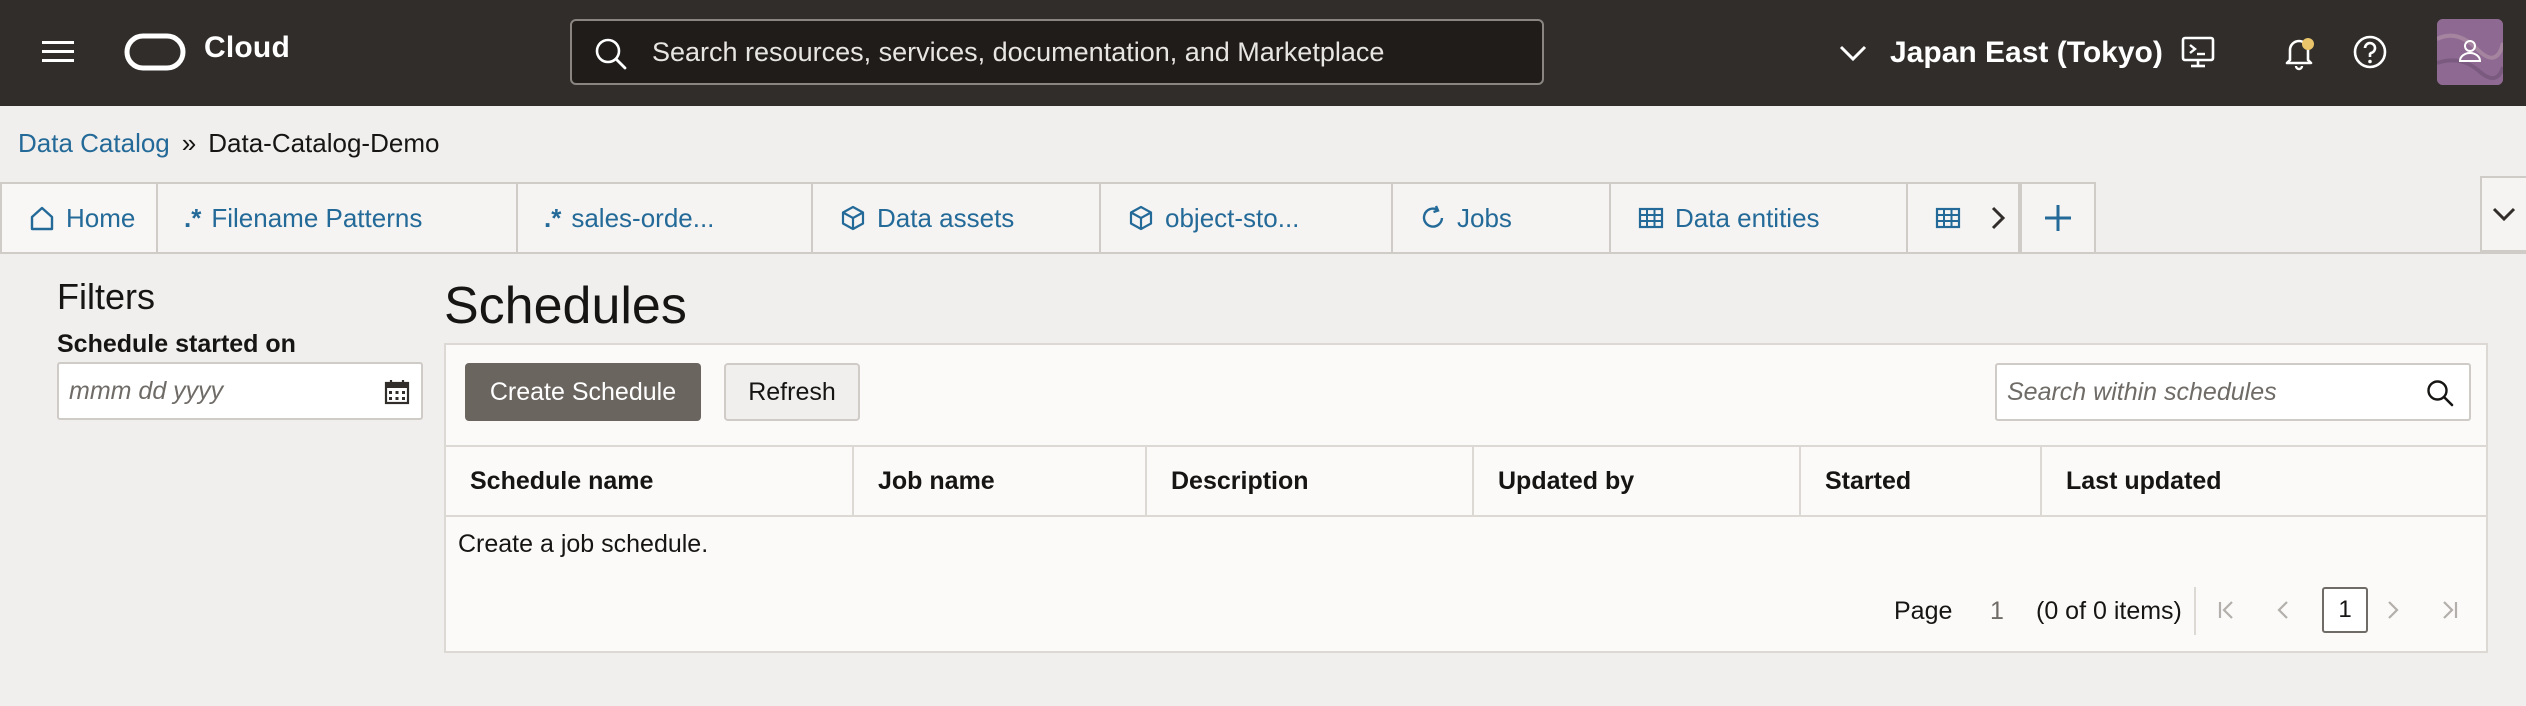 This screenshot has height=706, width=2526. I want to click on breadcrumb: Data Catalog » Data-Catalog-Demo, so click(228, 143).